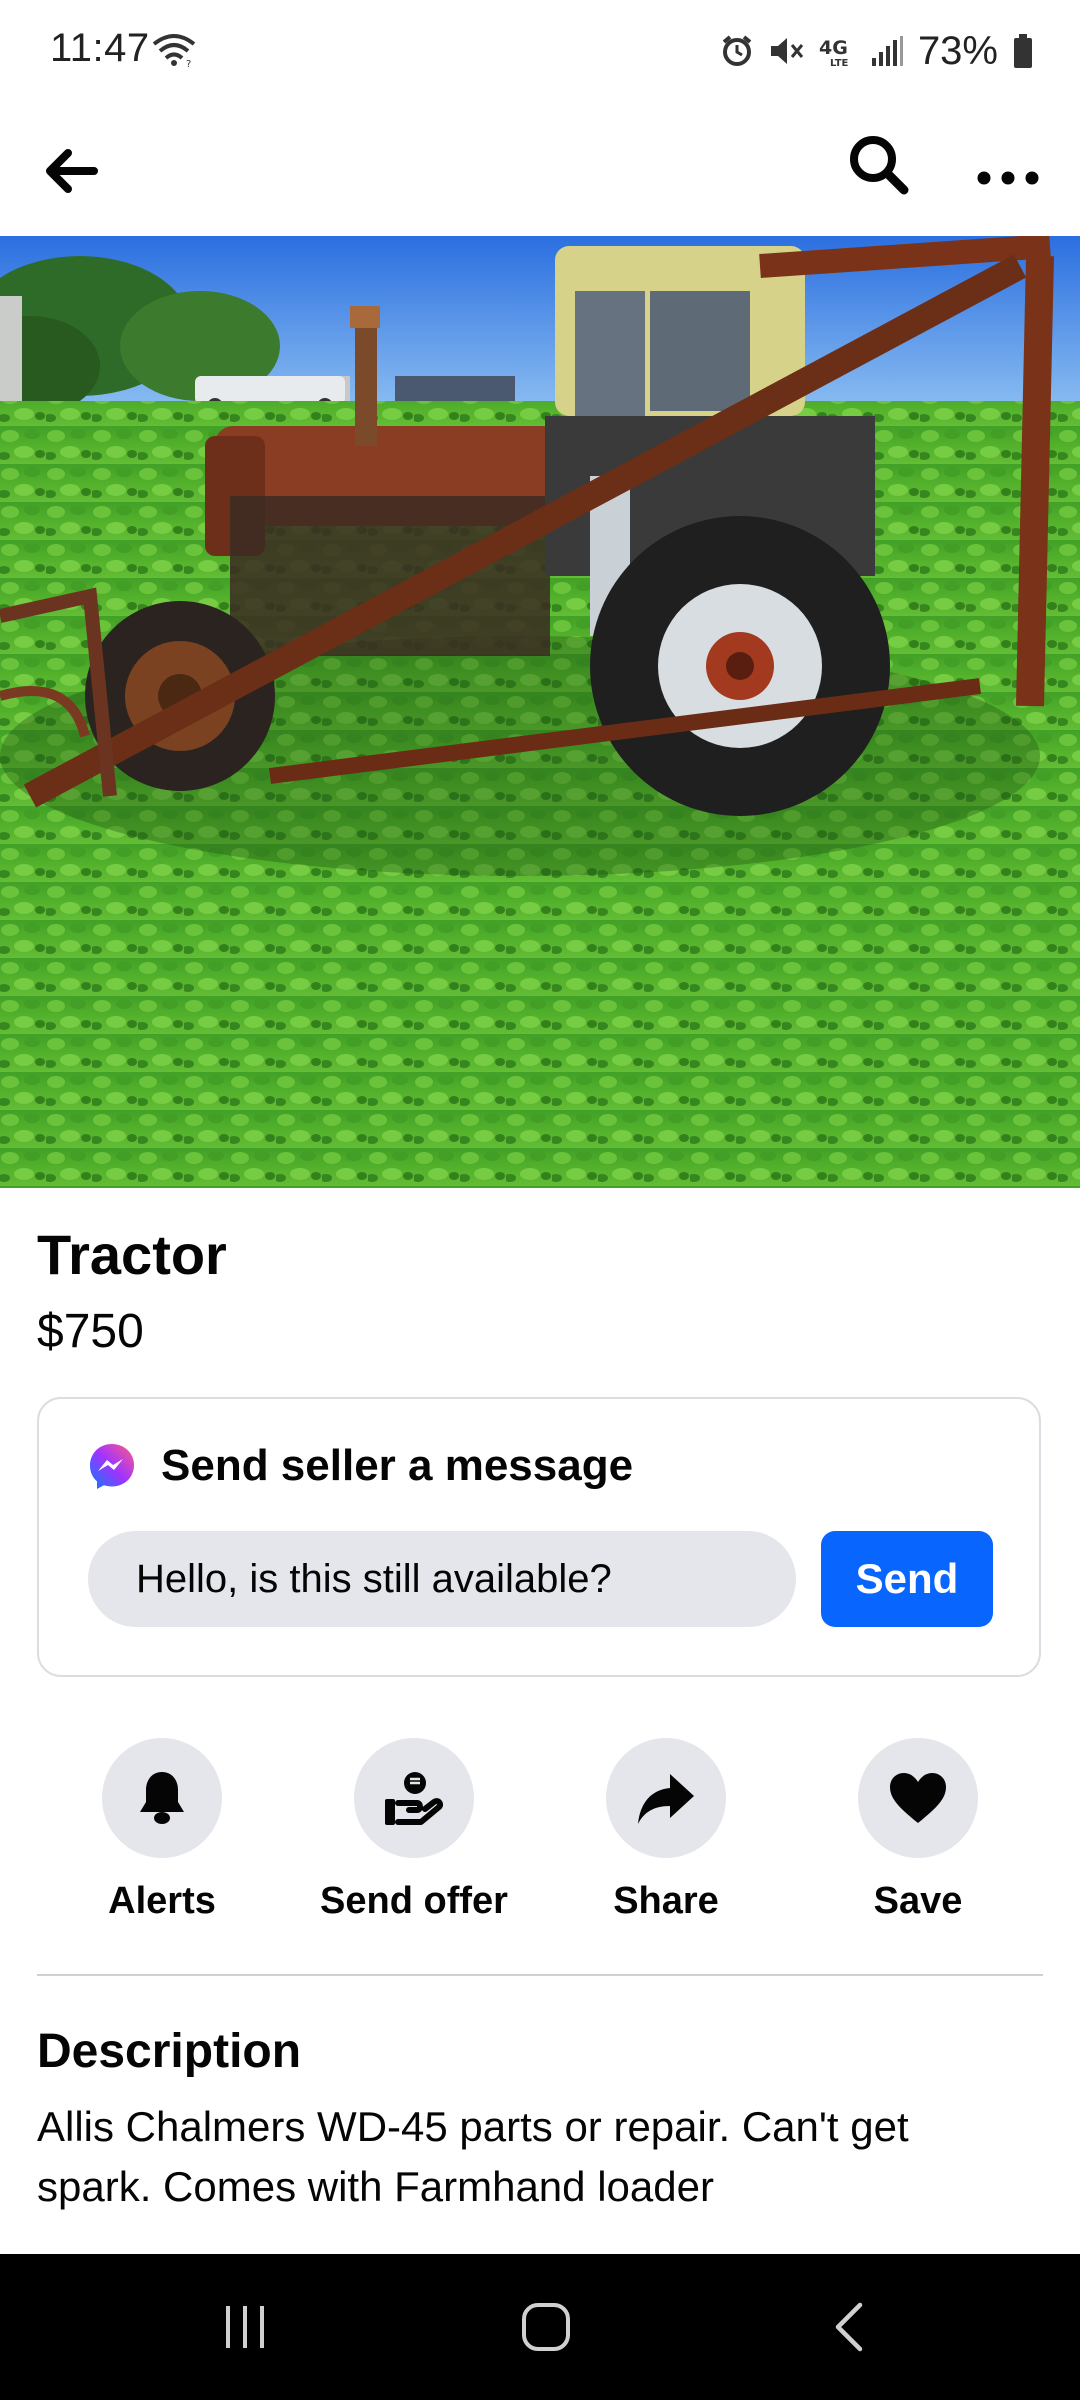 The width and height of the screenshot is (1080, 2400). I want to click on send-offer-button: Send offer, so click(414, 1830).